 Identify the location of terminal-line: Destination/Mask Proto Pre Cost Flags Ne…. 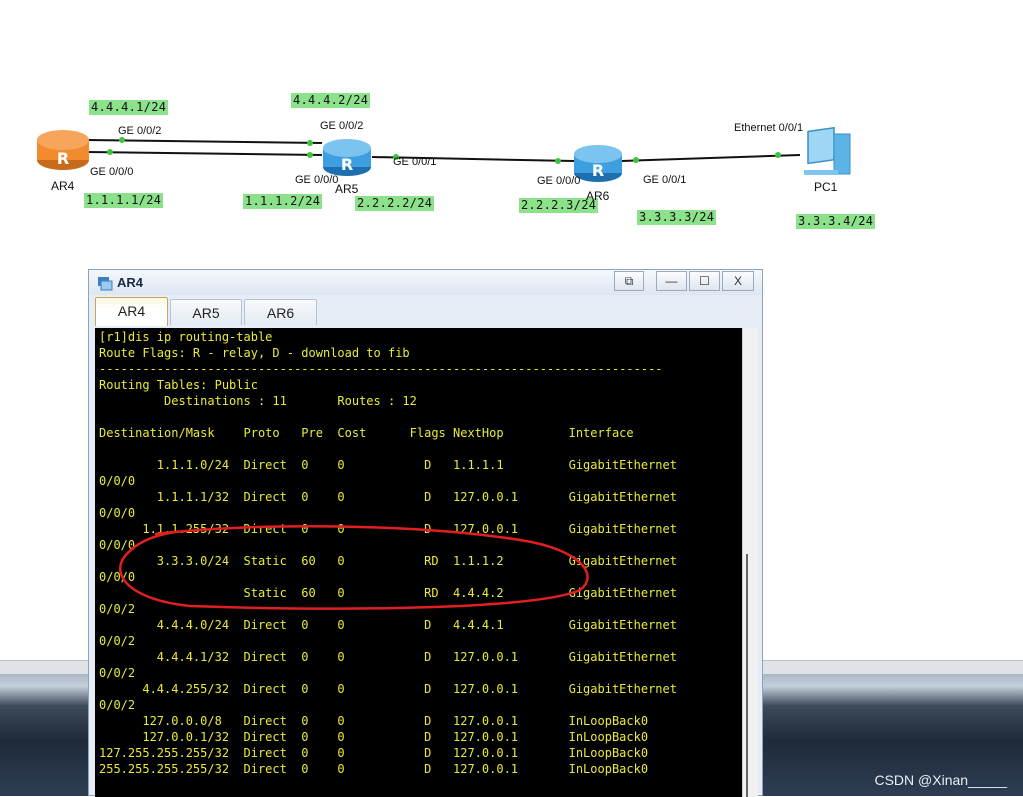
(366, 433).